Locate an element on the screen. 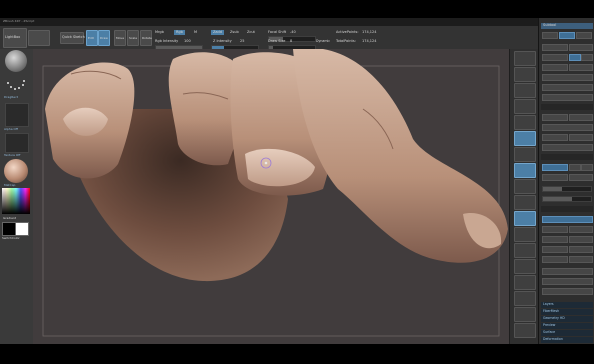 The height and width of the screenshot is (364, 594). topology-option-6-button is located at coordinates (581, 249).